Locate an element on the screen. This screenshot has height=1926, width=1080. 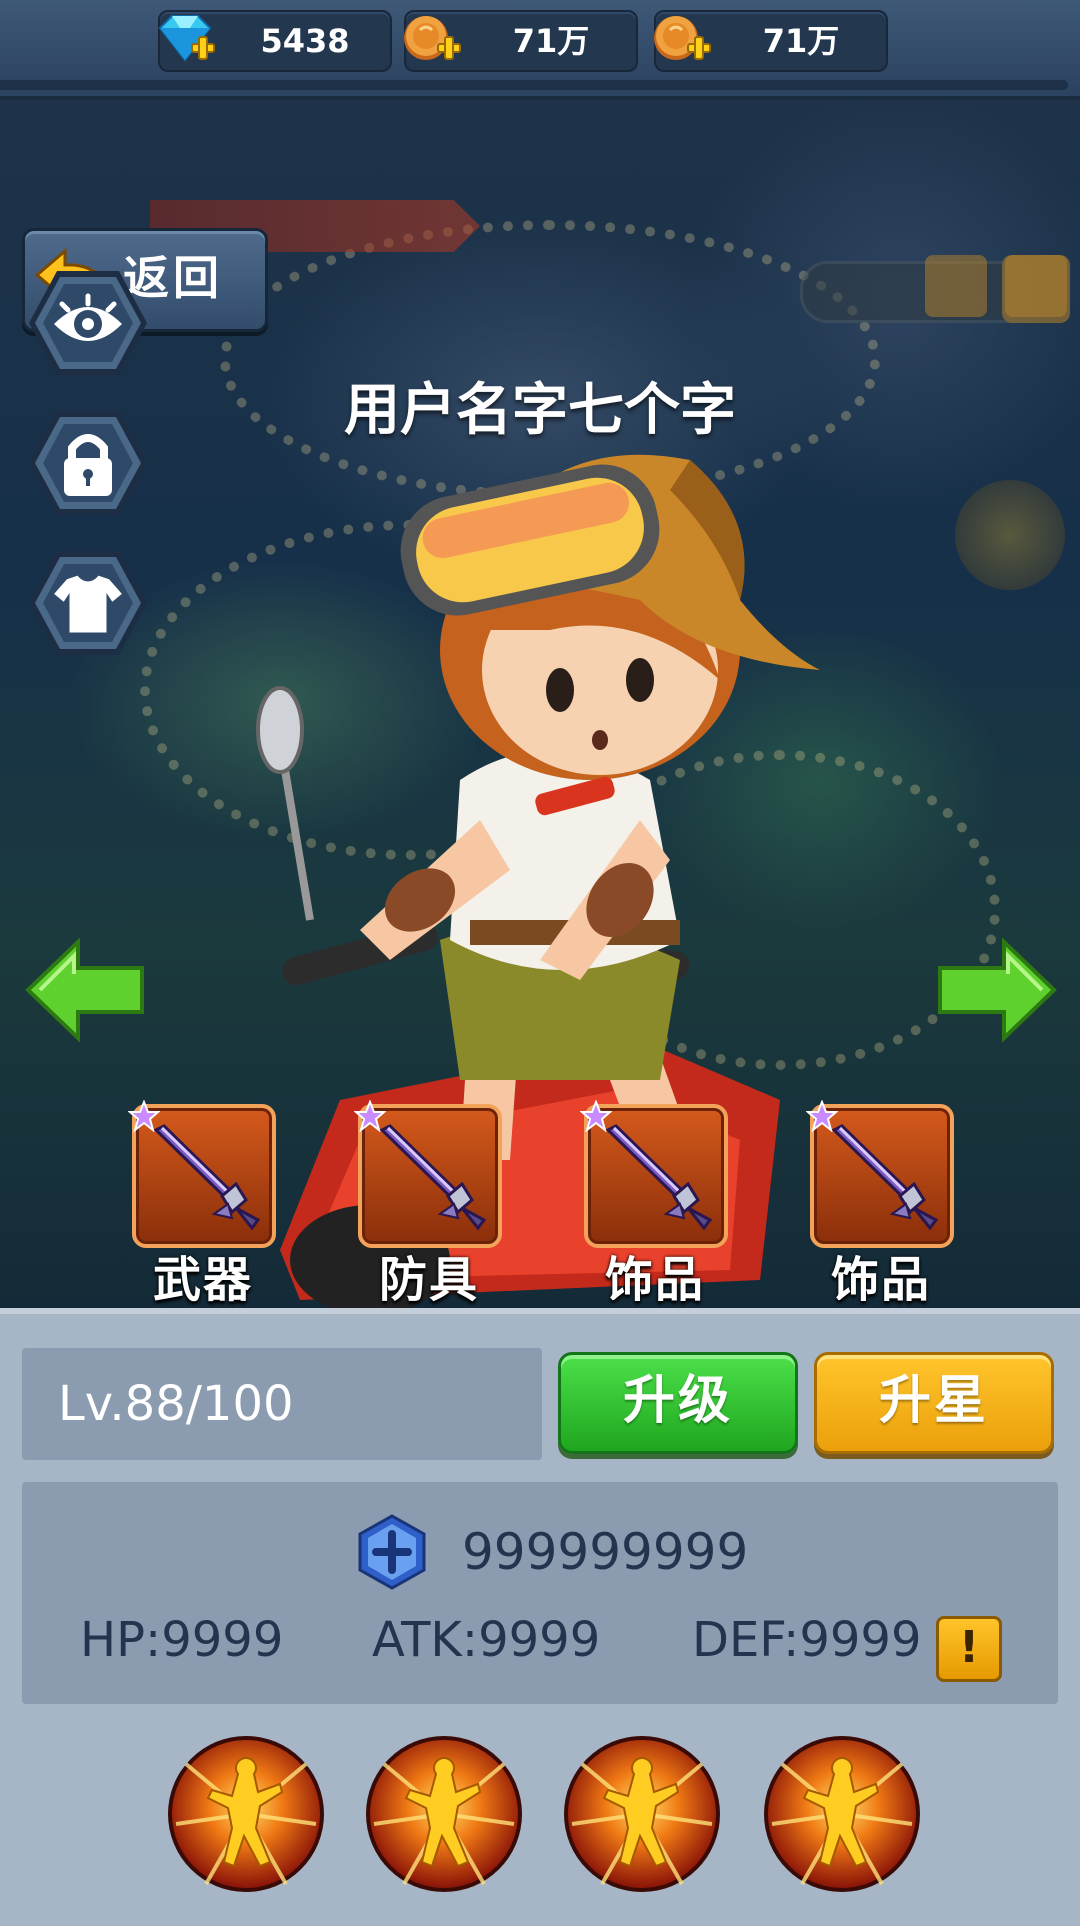
currency-diamonds: 5438 is located at coordinates (275, 41).